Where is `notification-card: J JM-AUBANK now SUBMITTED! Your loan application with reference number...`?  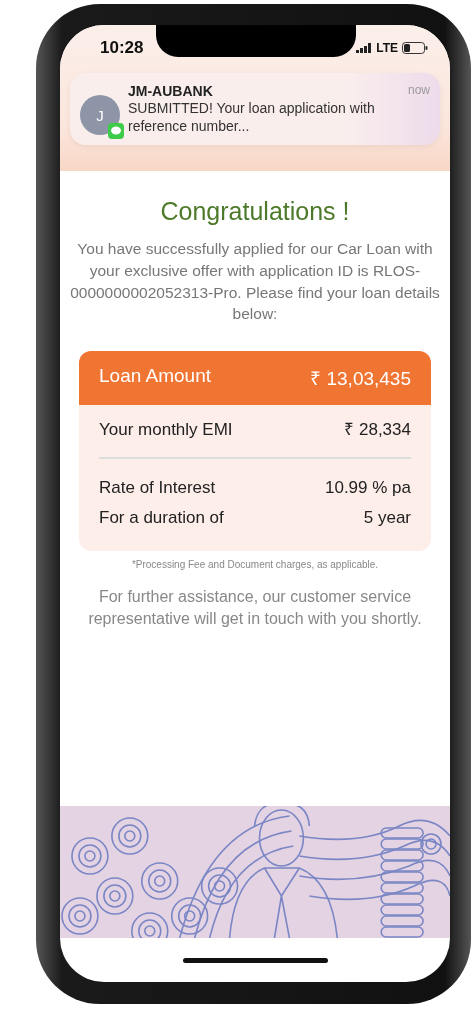 notification-card: J JM-AUBANK now SUBMITTED! Your loan application with reference number... is located at coordinates (255, 109).